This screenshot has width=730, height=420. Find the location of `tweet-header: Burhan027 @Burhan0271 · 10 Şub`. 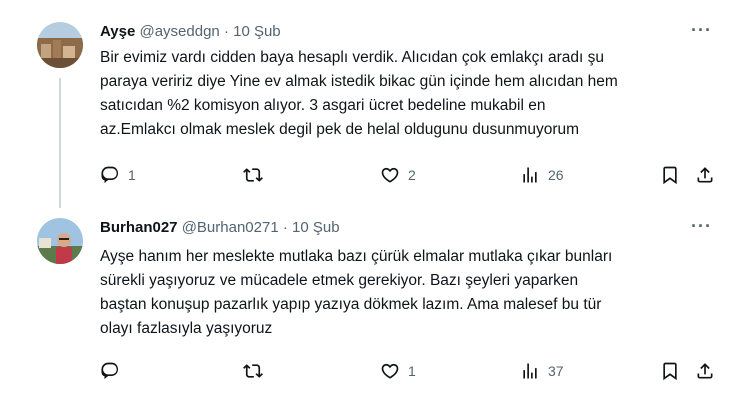

tweet-header: Burhan027 @Burhan0271 · 10 Şub is located at coordinates (220, 228).